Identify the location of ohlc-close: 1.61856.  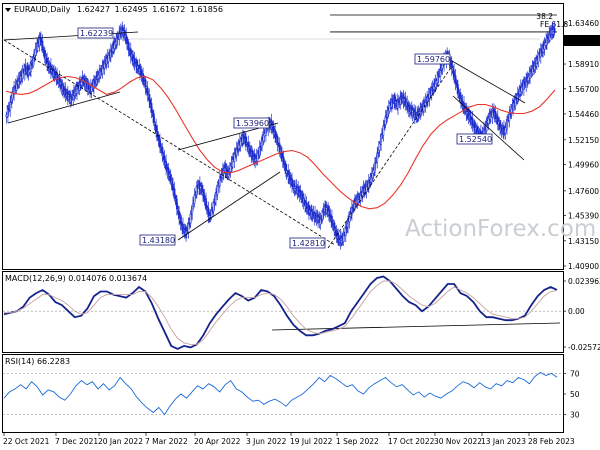
(206, 9).